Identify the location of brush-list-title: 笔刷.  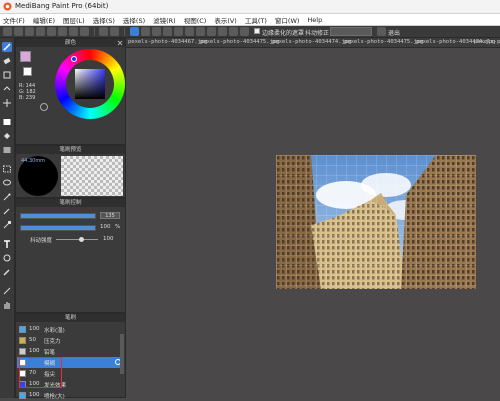
(70, 318).